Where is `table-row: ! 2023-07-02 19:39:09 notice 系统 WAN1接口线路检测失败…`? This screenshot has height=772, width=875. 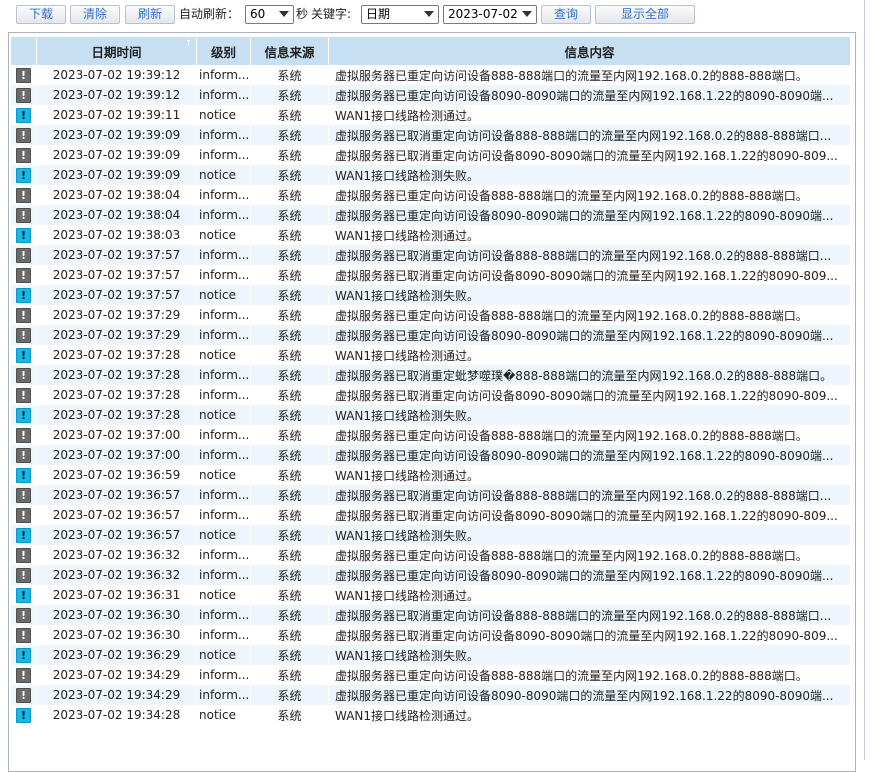
table-row: ! 2023-07-02 19:39:09 notice 系统 WAN1接口线路检测失败… is located at coordinates (431, 175).